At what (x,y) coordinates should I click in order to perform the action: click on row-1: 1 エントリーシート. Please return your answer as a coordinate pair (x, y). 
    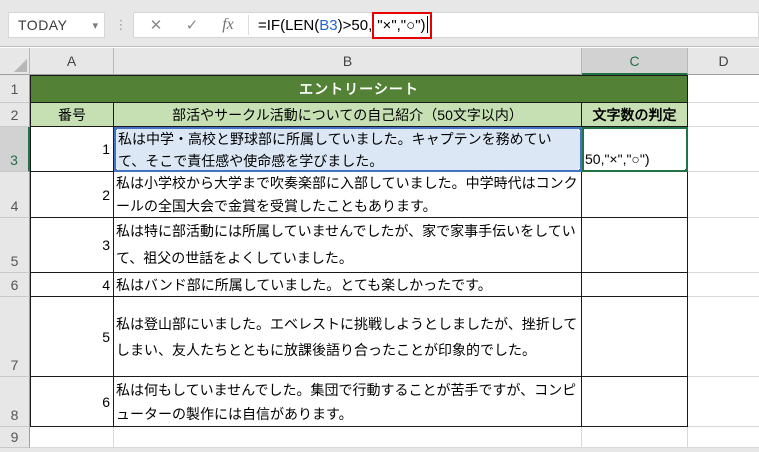
    Looking at the image, I should click on (379, 89).